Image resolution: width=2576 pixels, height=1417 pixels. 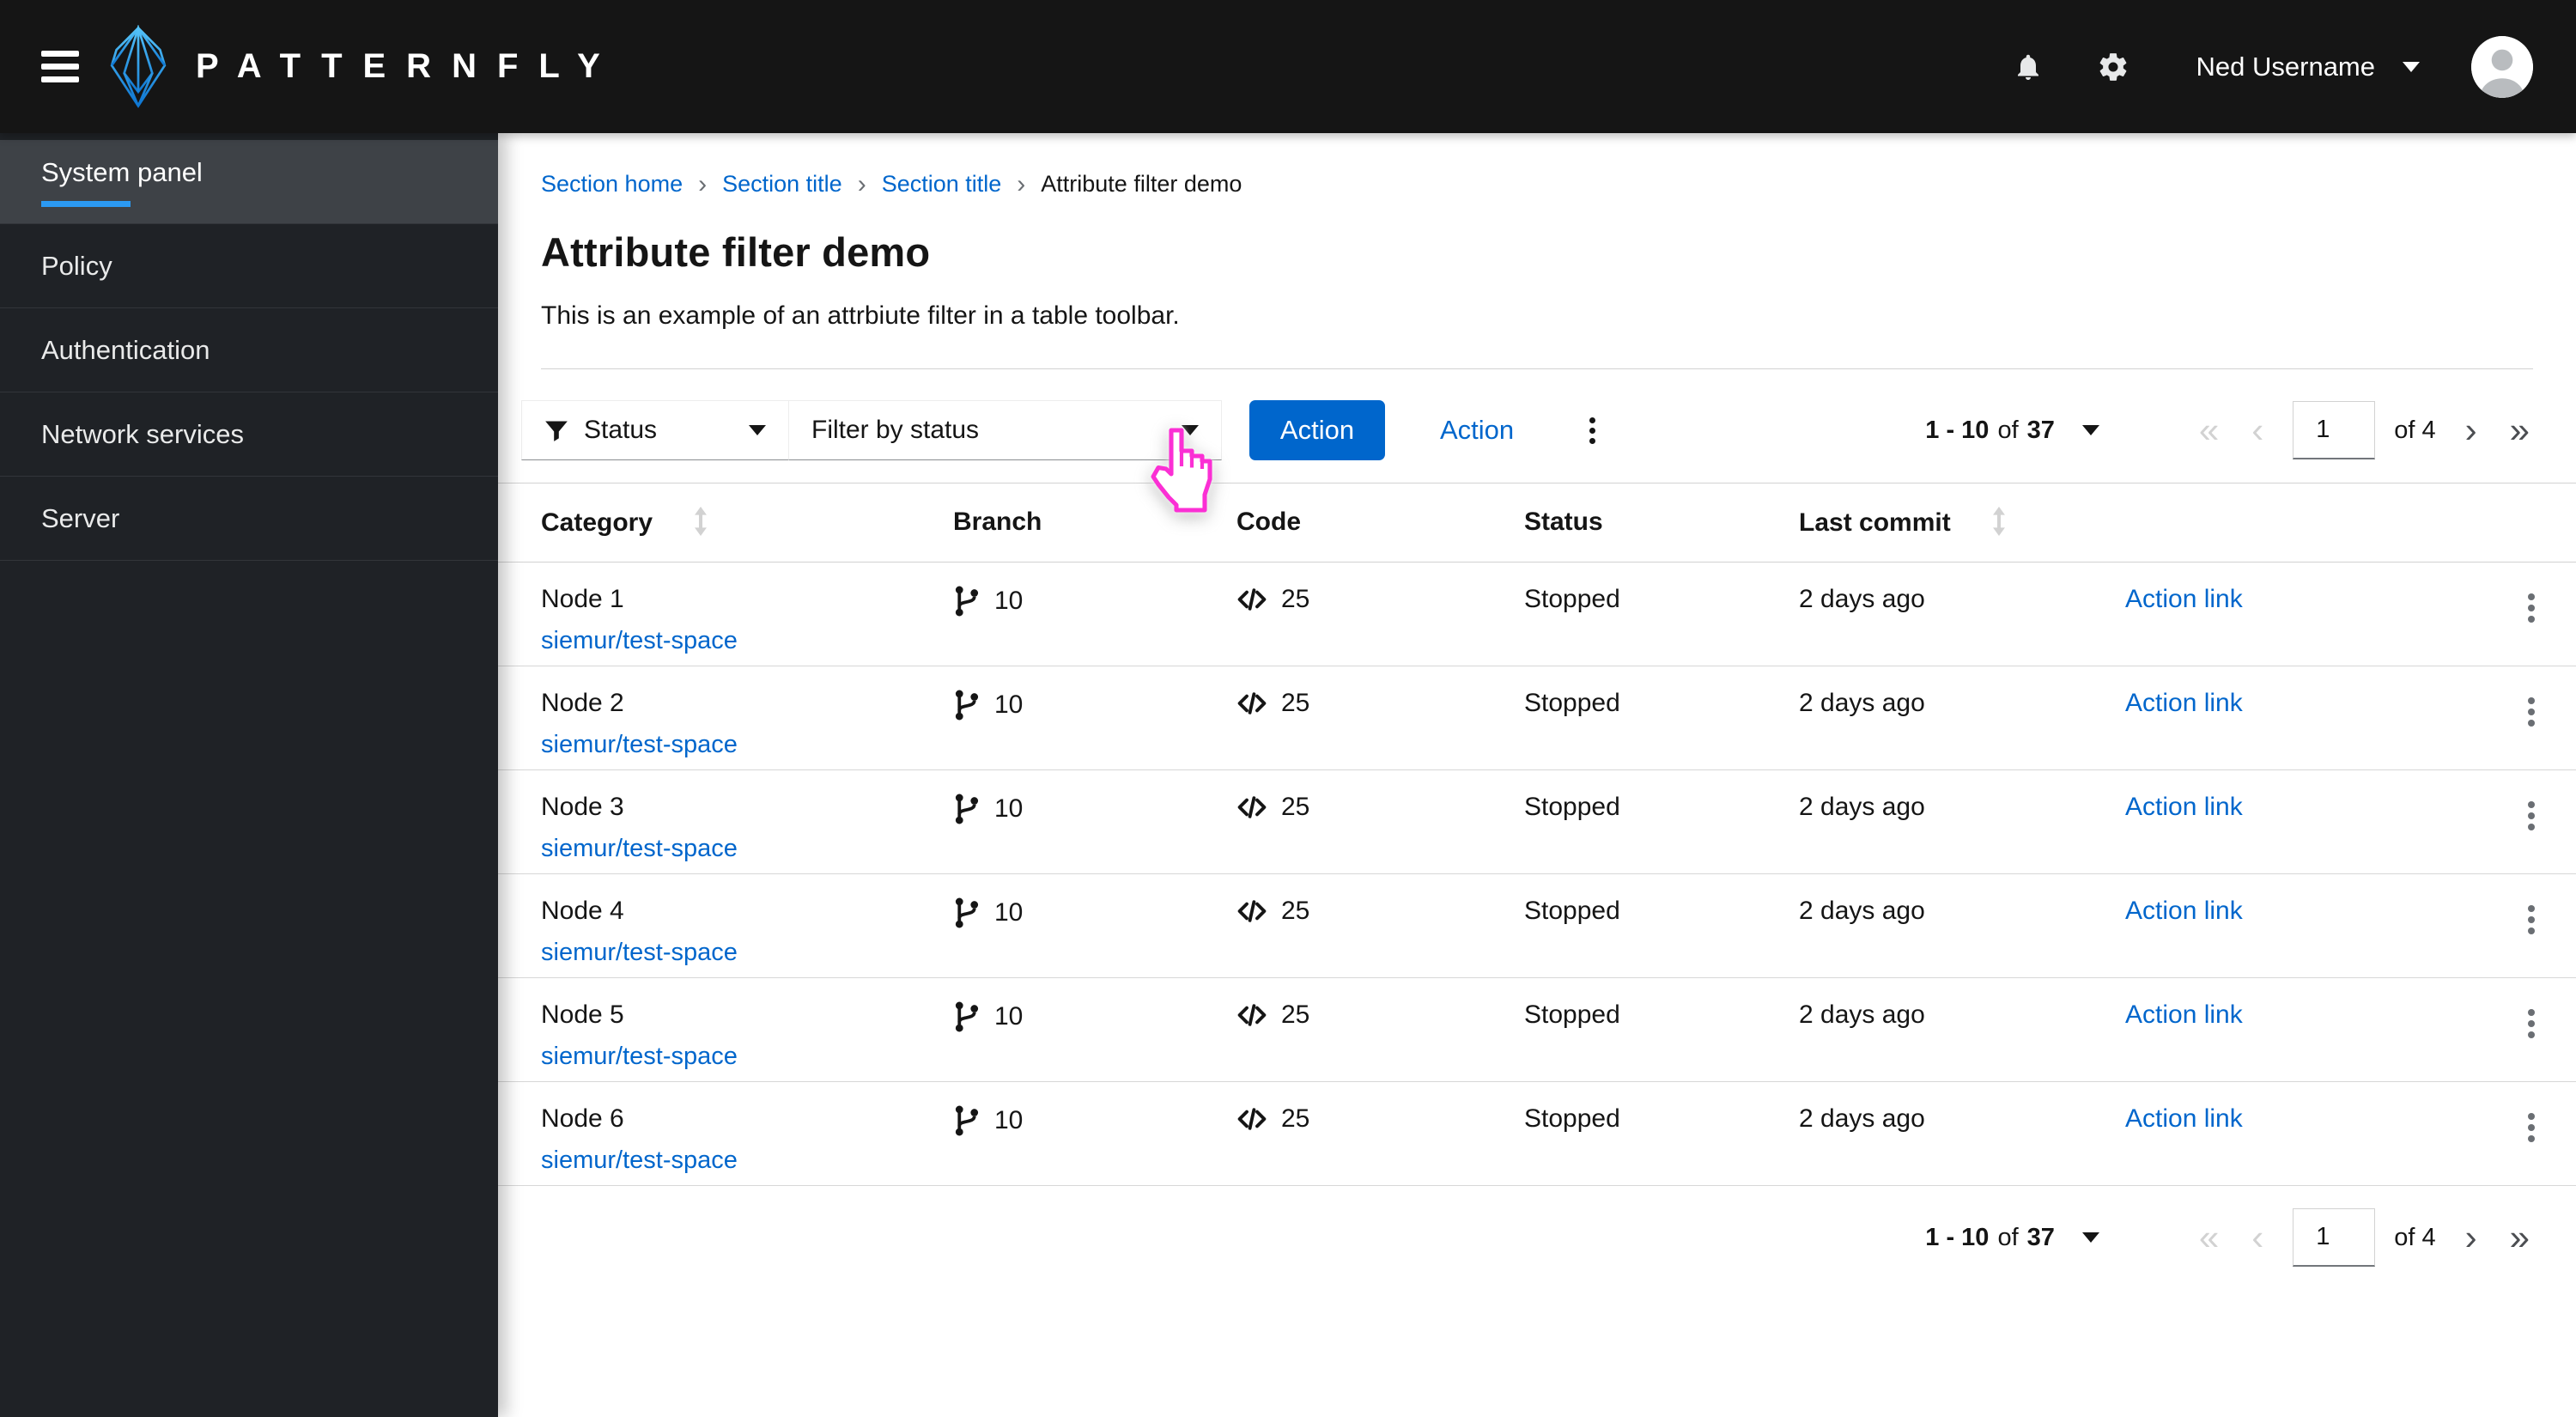 What do you see at coordinates (1141, 184) in the screenshot?
I see `breadcrumb-current: Attribute filter demo` at bounding box center [1141, 184].